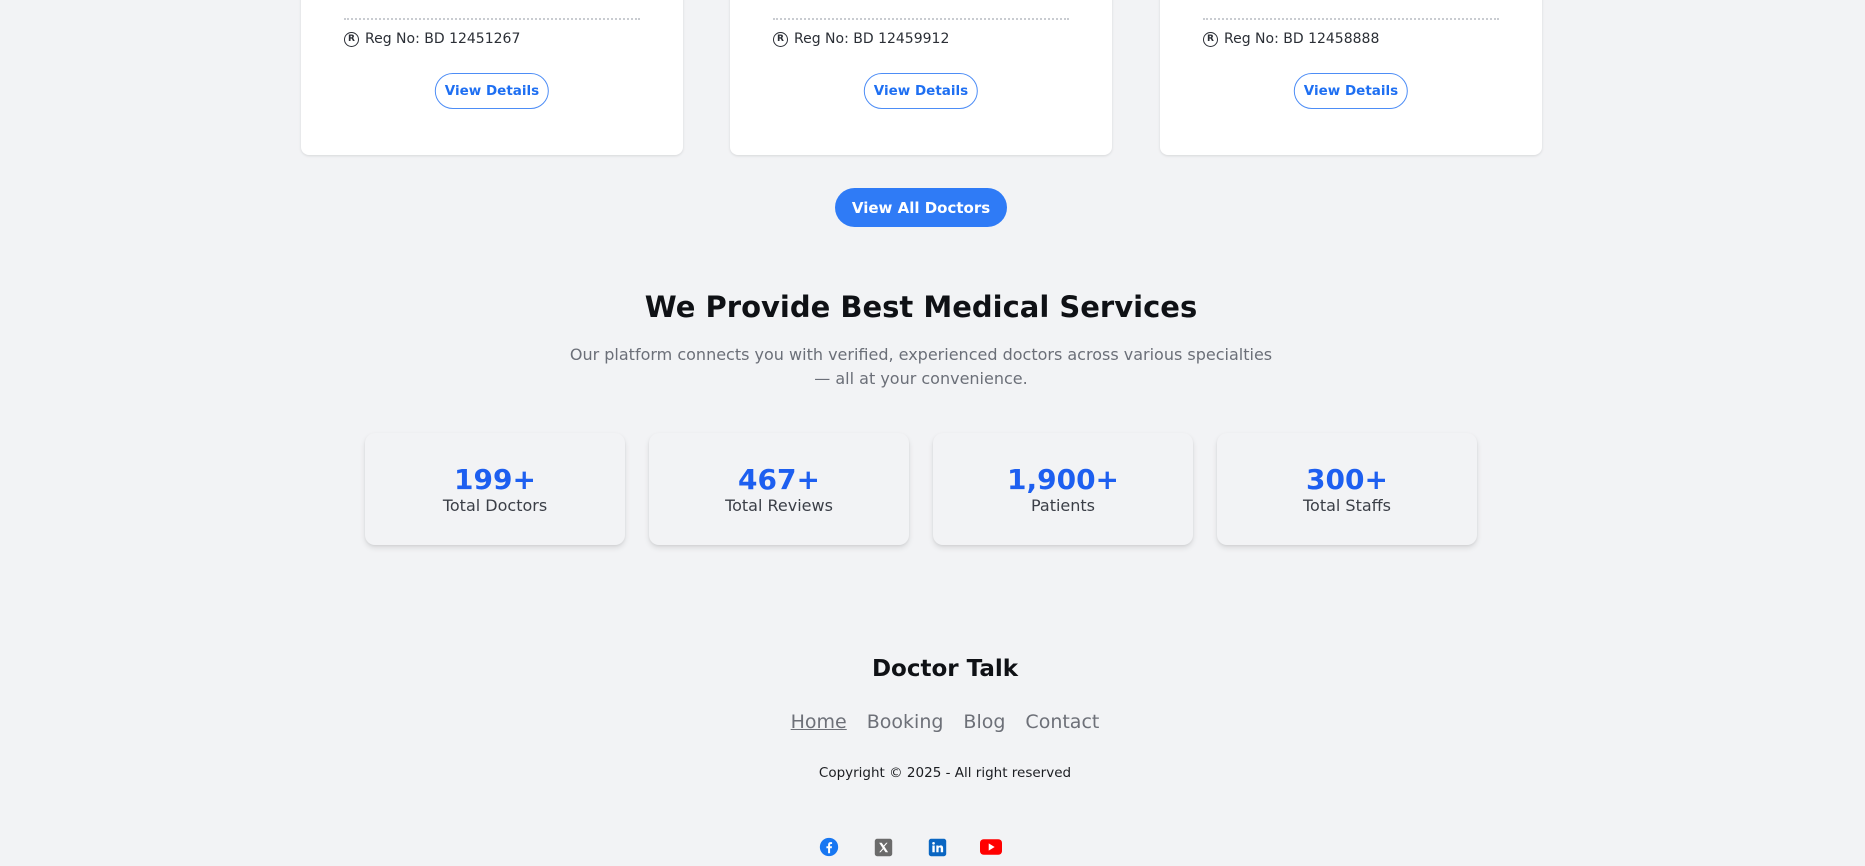  What do you see at coordinates (819, 722) in the screenshot?
I see `footer-link-home: Home` at bounding box center [819, 722].